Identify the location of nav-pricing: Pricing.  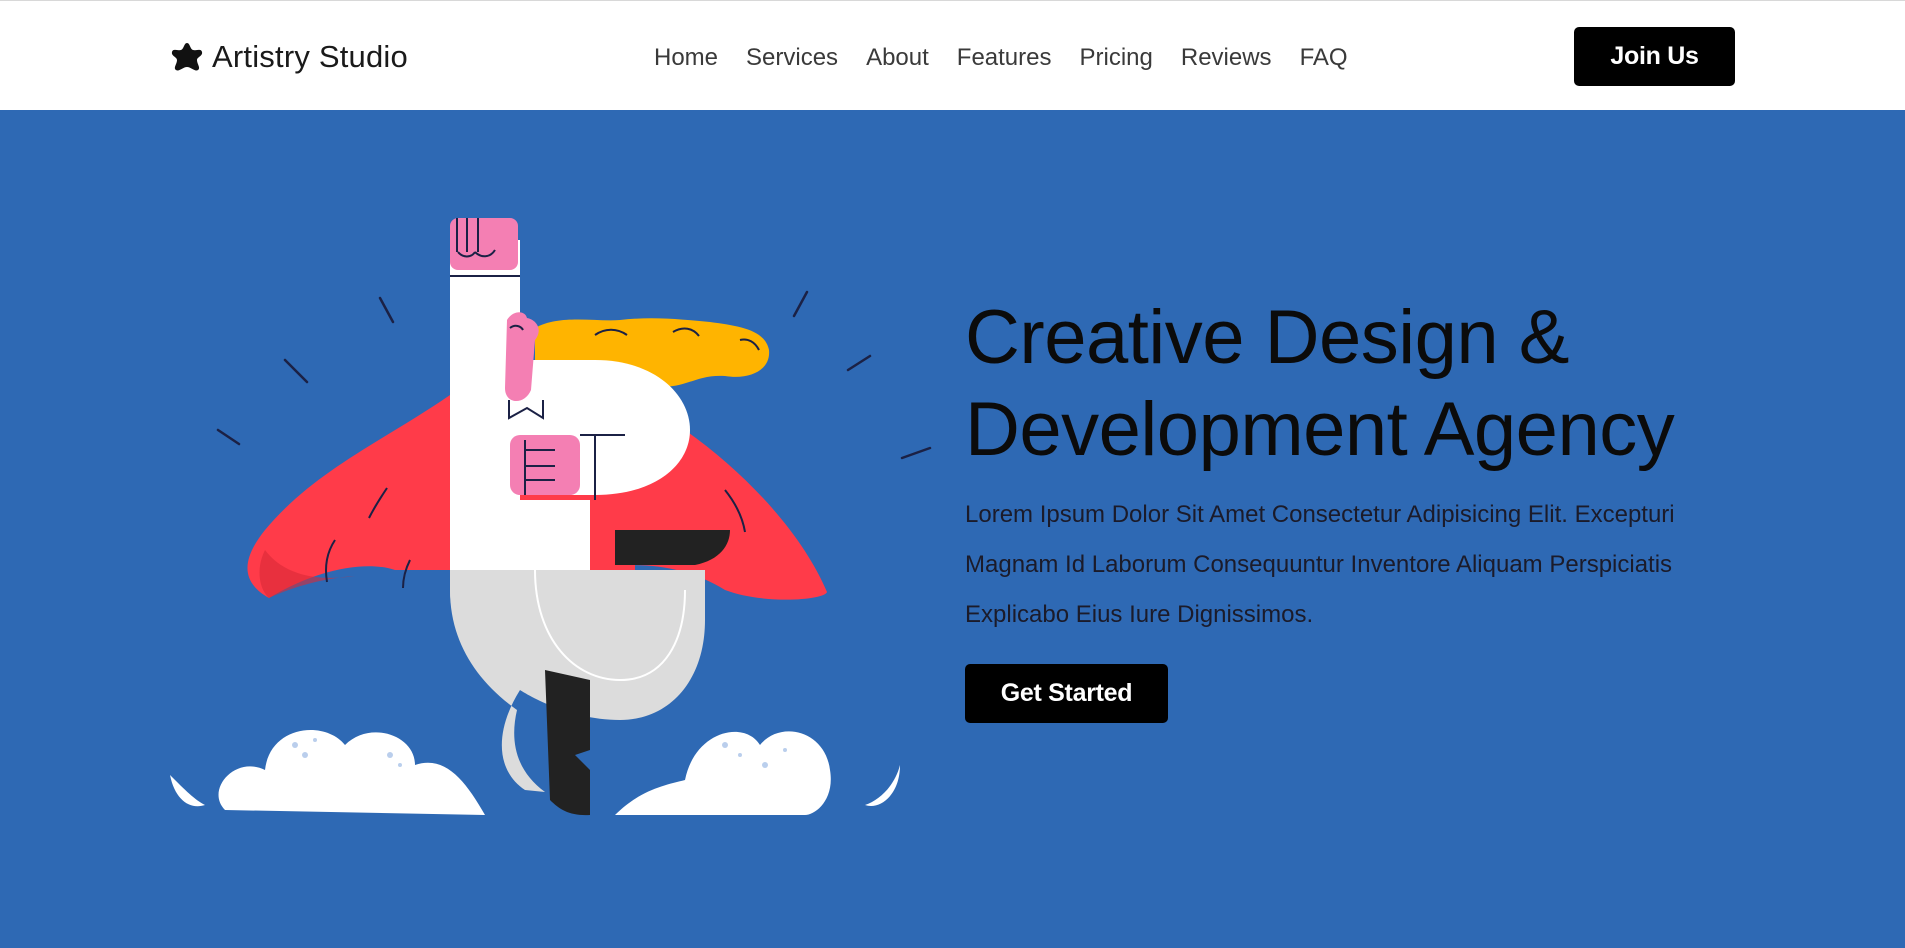
(1116, 58).